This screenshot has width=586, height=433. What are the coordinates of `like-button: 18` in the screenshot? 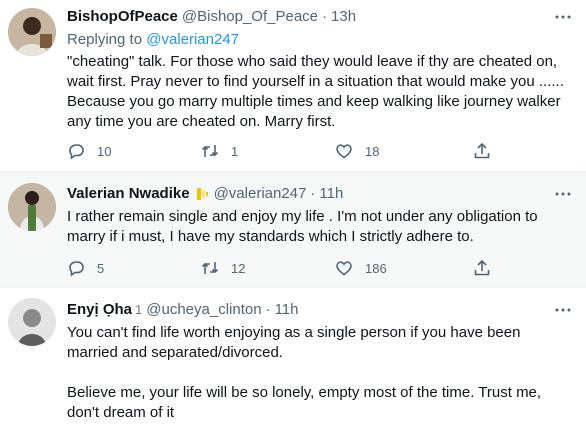 It's located at (404, 151).